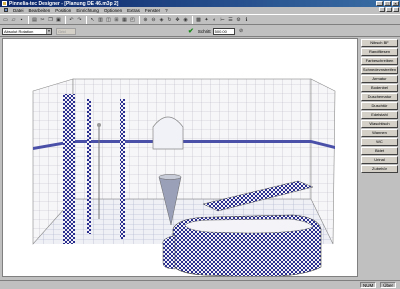 This screenshot has height=289, width=400. Describe the element at coordinates (379, 52) in the screenshot. I see `catalog-button: Randfliesen` at that location.